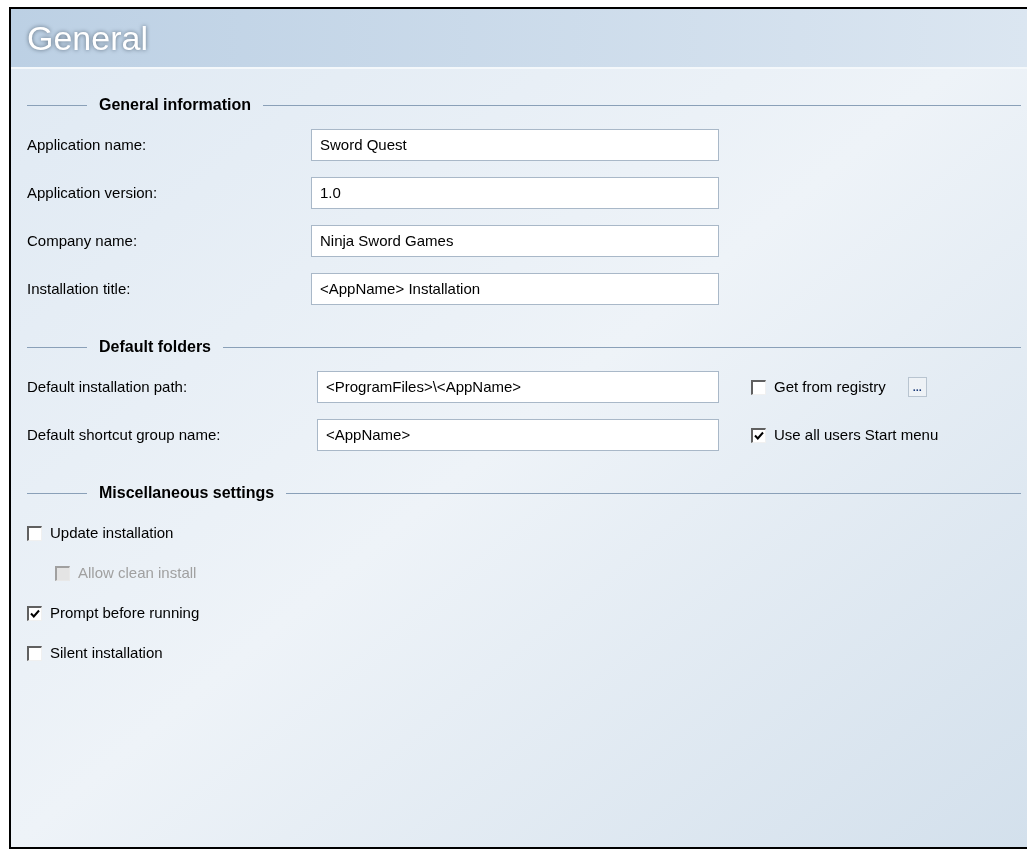  What do you see at coordinates (124, 434) in the screenshot?
I see `field-label: Default shortcut group name:` at bounding box center [124, 434].